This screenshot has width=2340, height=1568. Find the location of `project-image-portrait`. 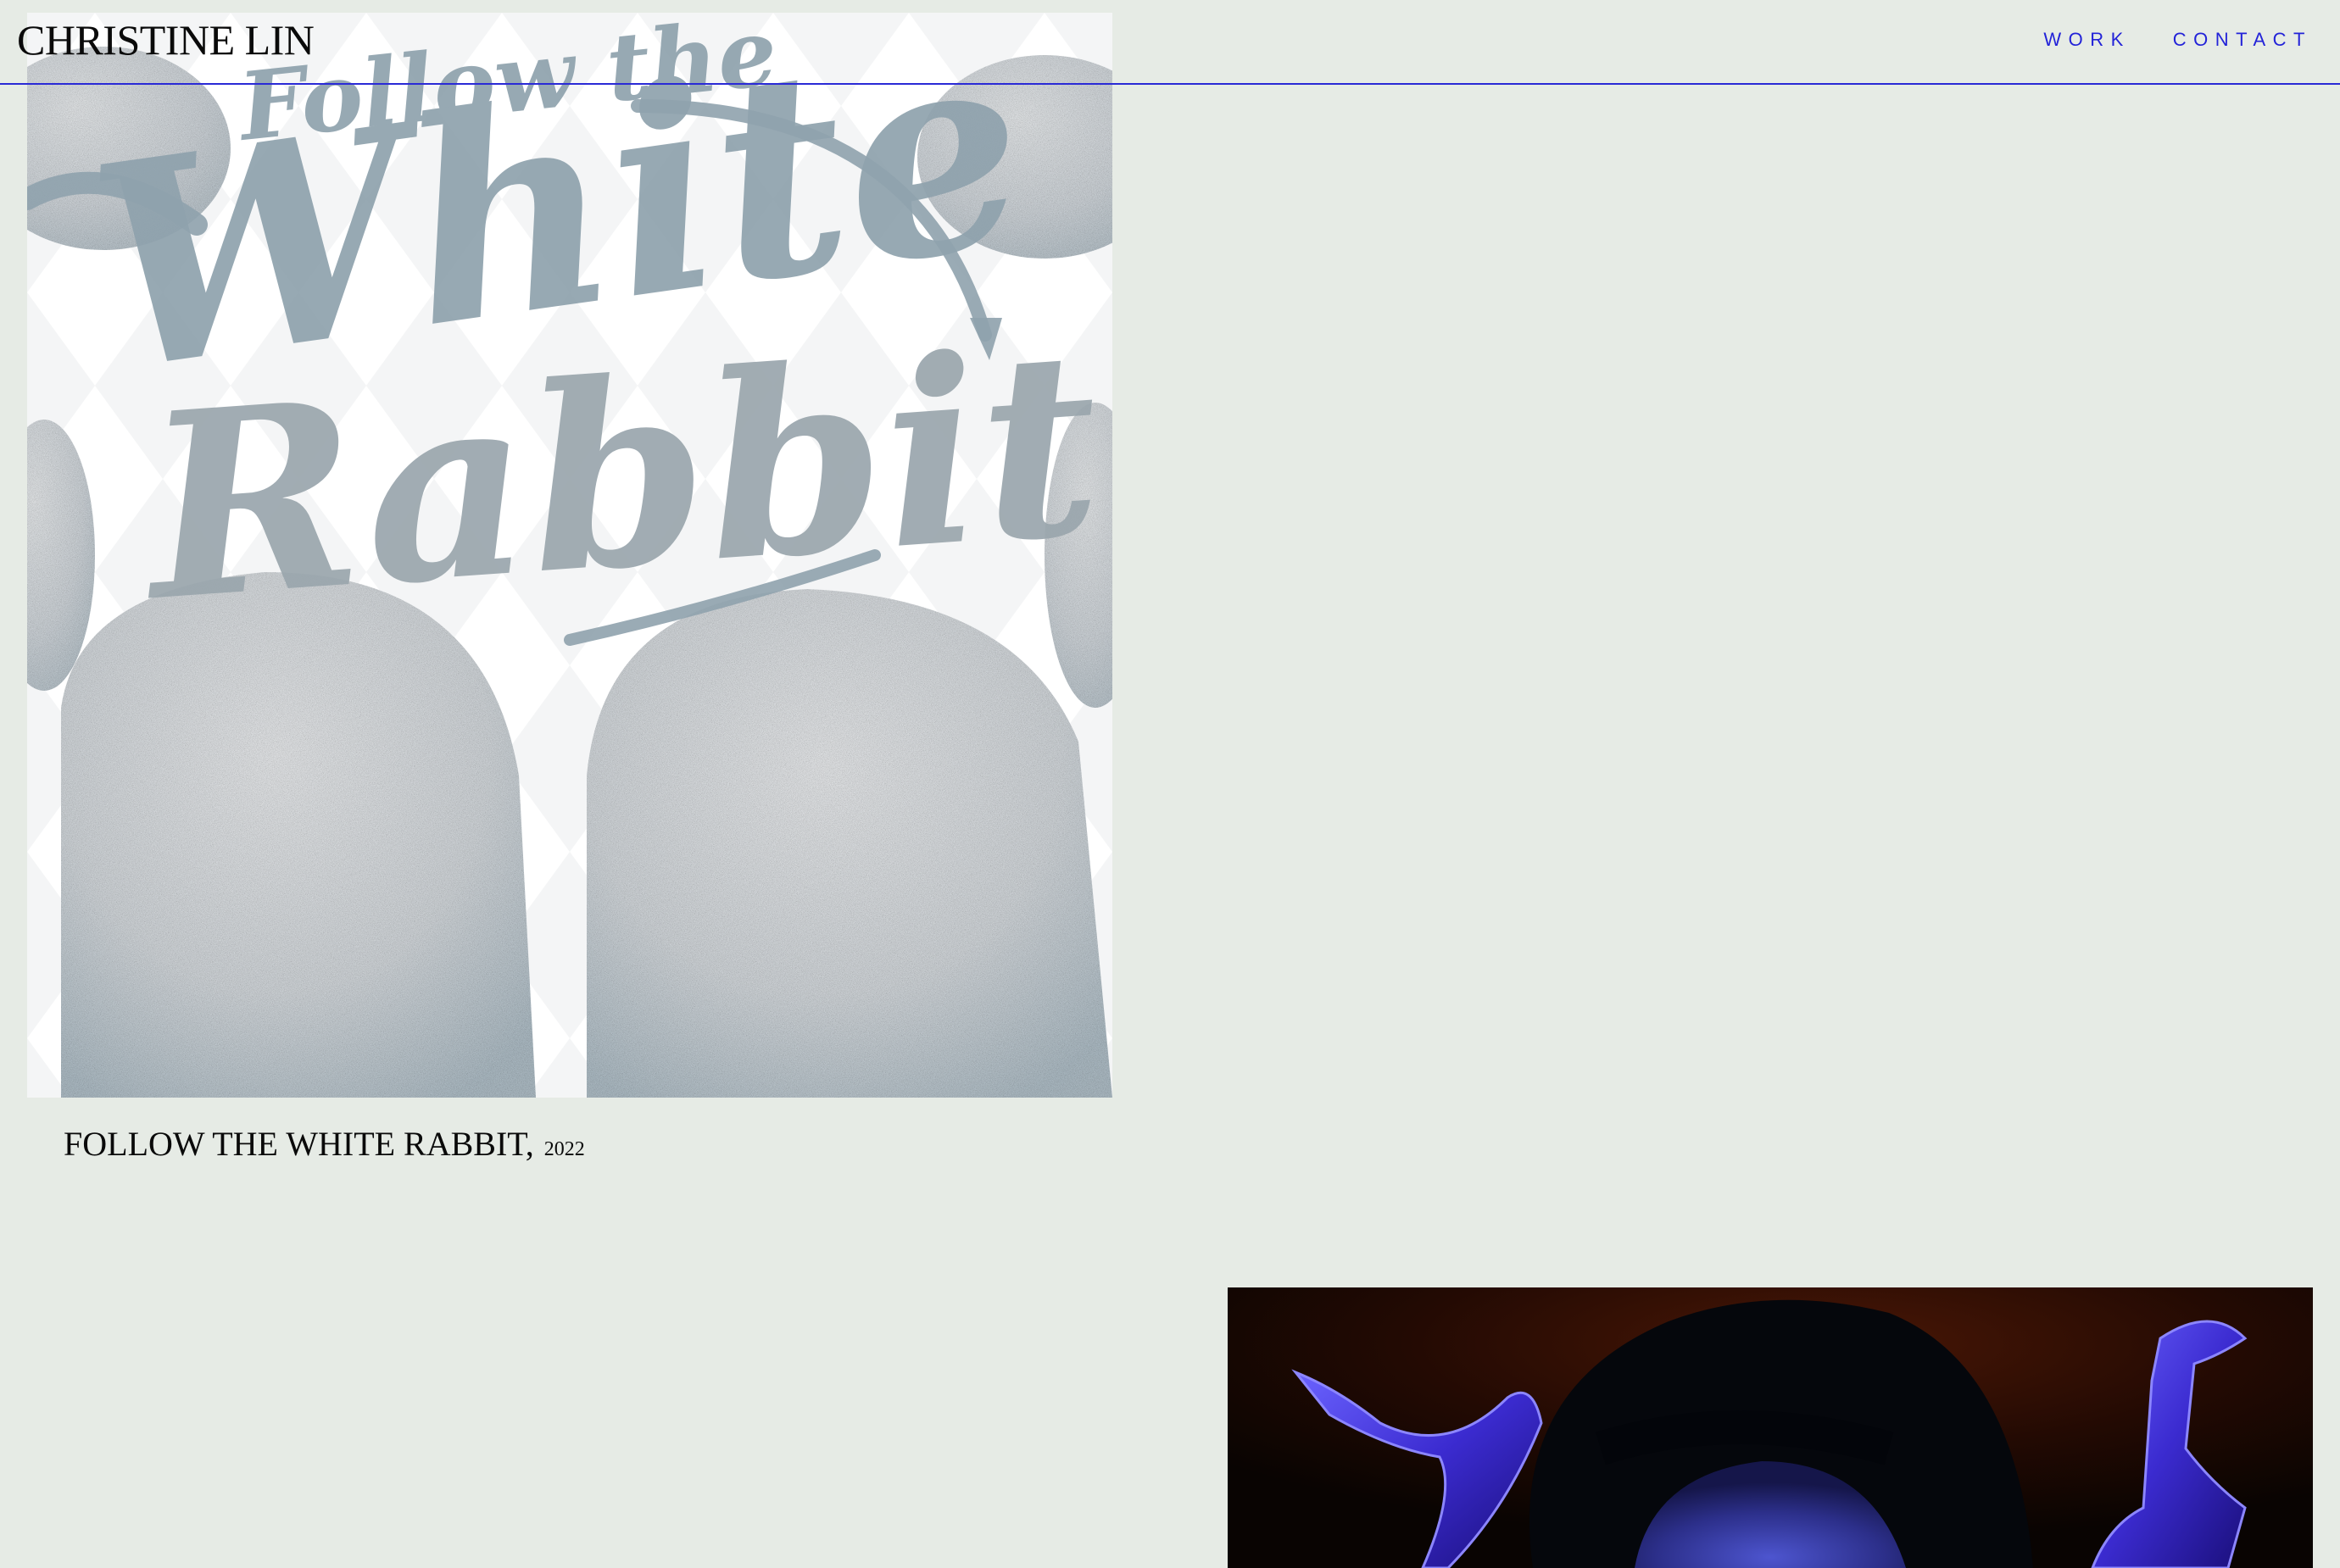

project-image-portrait is located at coordinates (1770, 1427).